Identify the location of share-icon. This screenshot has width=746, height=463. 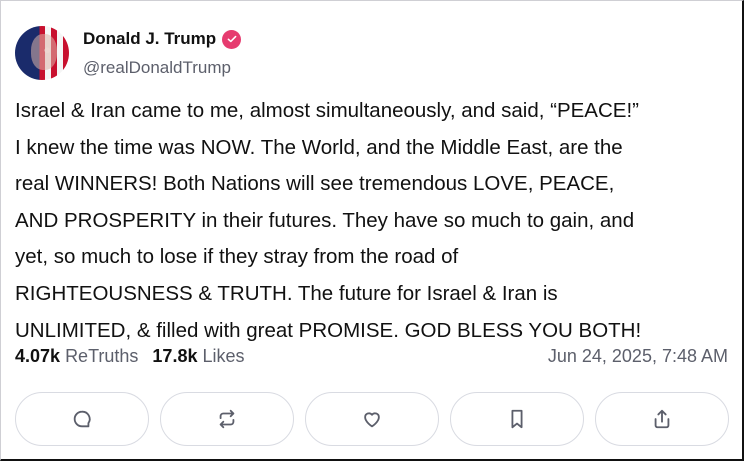
(662, 419).